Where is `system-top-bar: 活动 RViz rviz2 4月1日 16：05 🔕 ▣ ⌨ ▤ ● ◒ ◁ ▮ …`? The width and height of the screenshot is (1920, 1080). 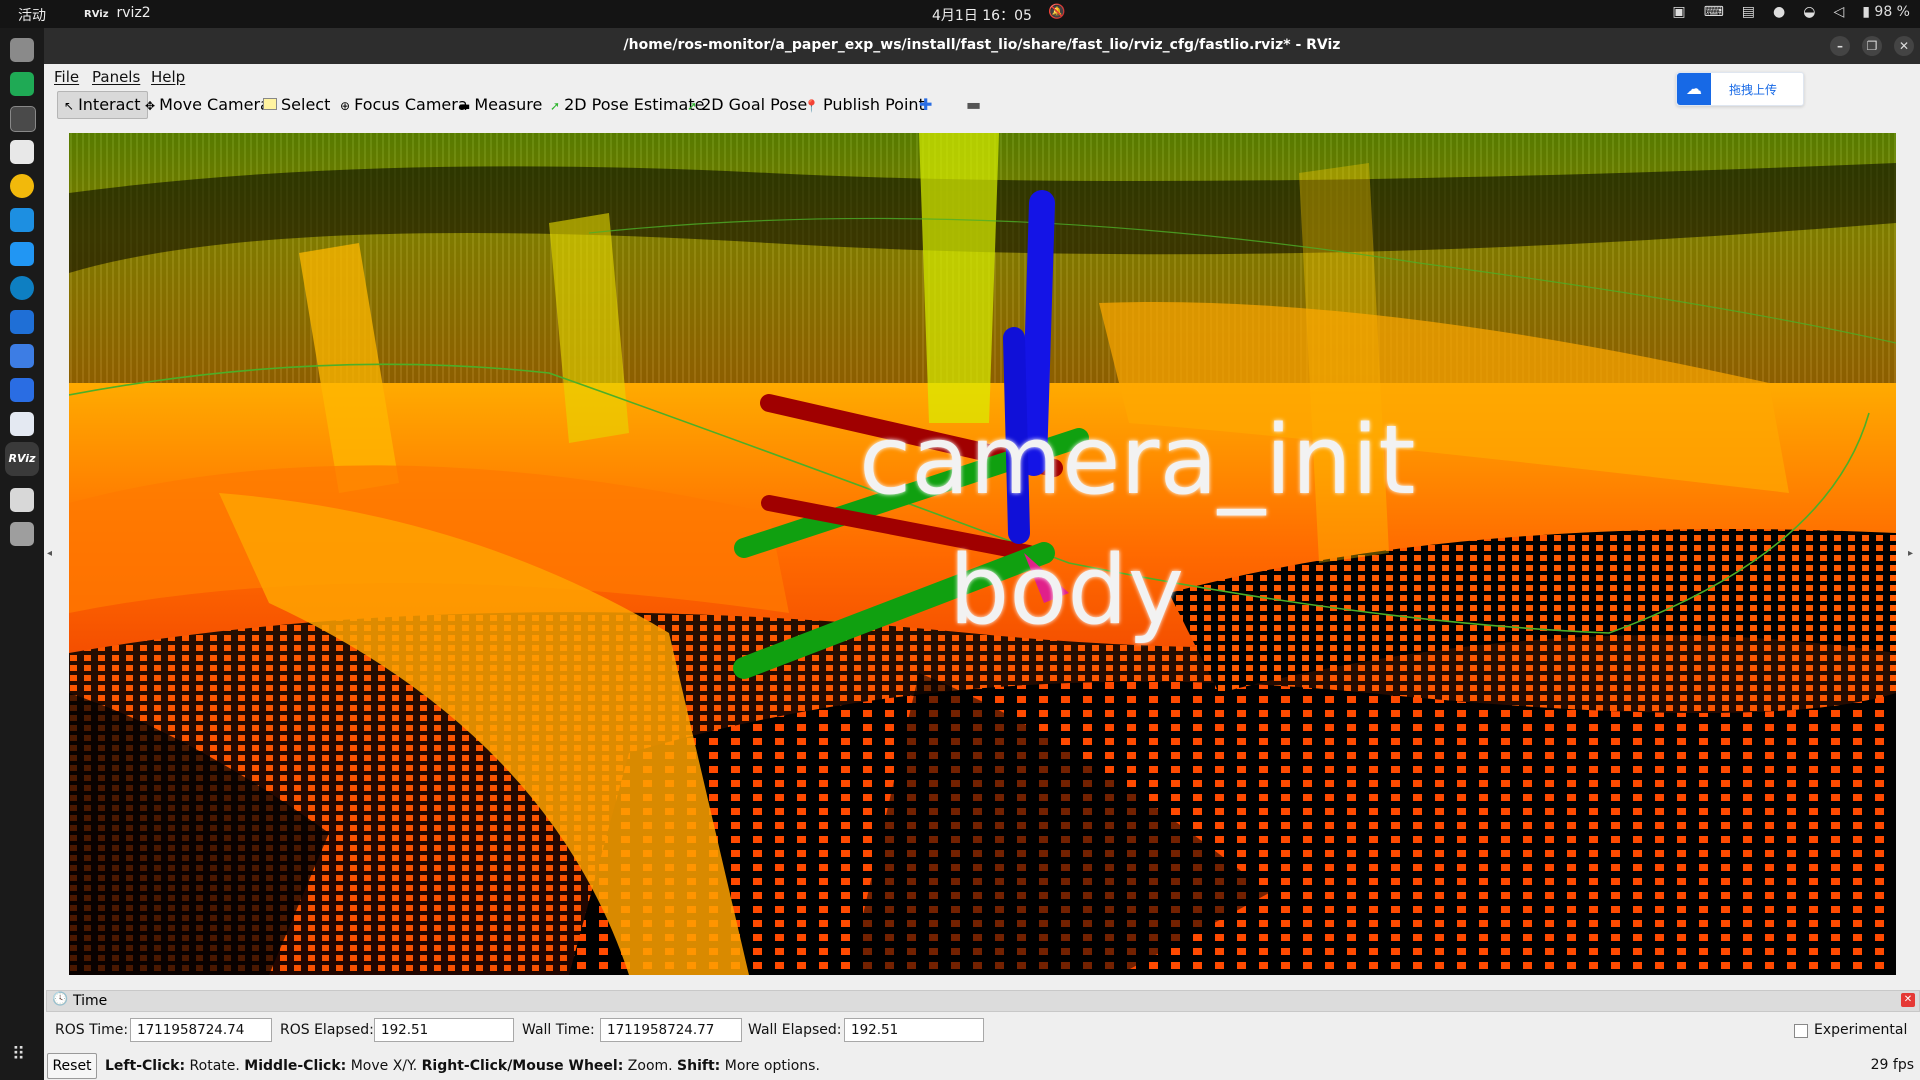
system-top-bar: 活动 RViz rviz2 4月1日 16：05 🔕 ▣ ⌨ ▤ ● ◒ ◁ ▮ … is located at coordinates (960, 14).